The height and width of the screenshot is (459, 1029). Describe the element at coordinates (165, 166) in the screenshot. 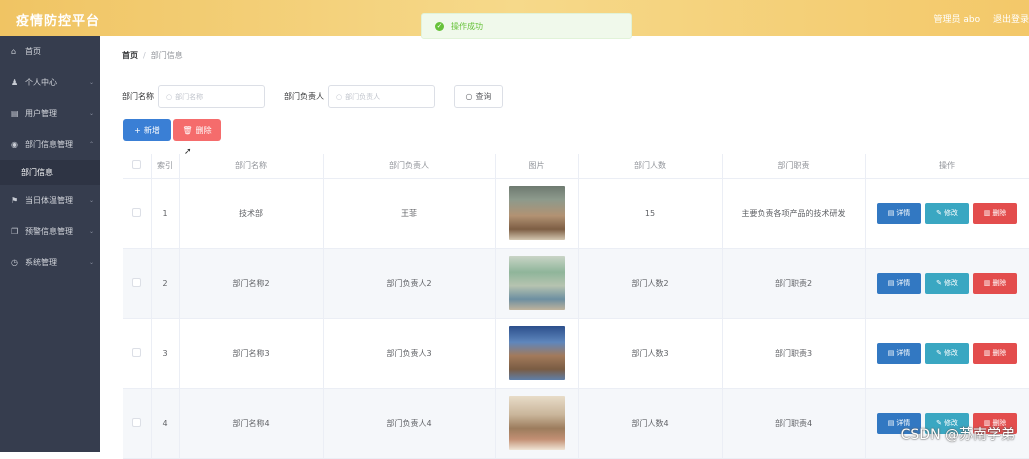

I see `column-header: 索引` at that location.